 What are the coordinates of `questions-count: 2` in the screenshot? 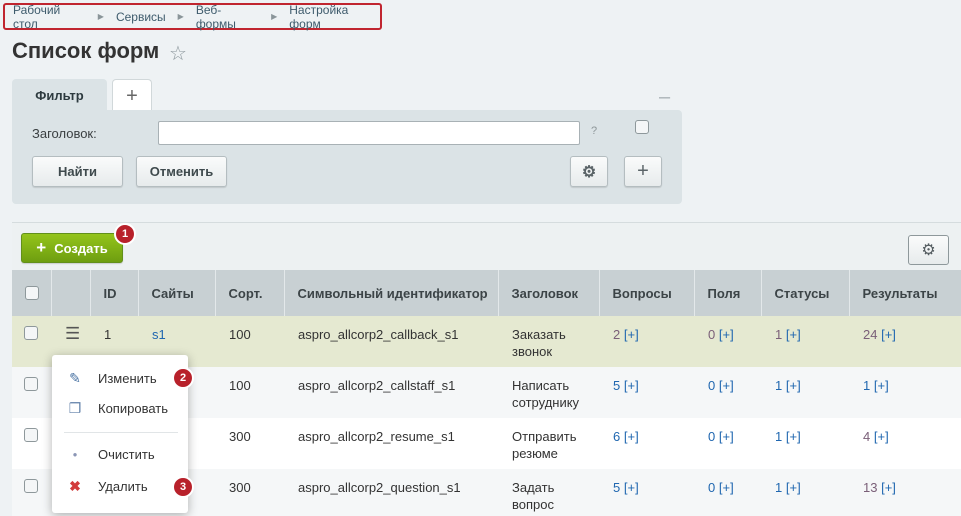 It's located at (616, 334).